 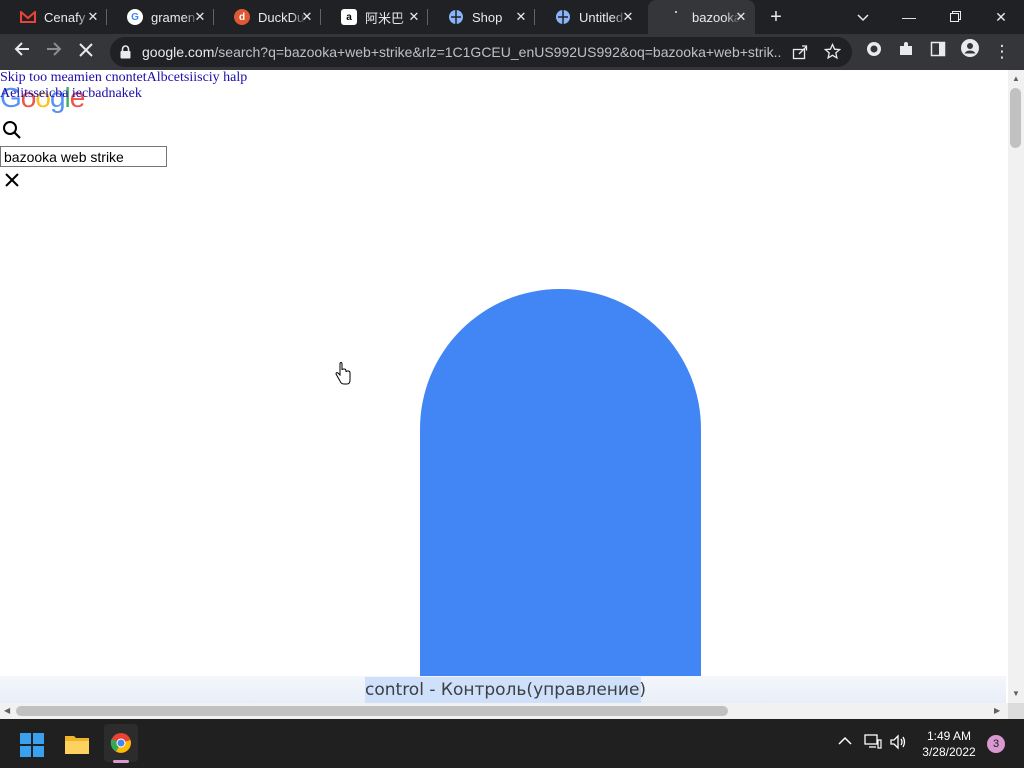 I want to click on clock-date: 3/28/2022, so click(x=949, y=752).